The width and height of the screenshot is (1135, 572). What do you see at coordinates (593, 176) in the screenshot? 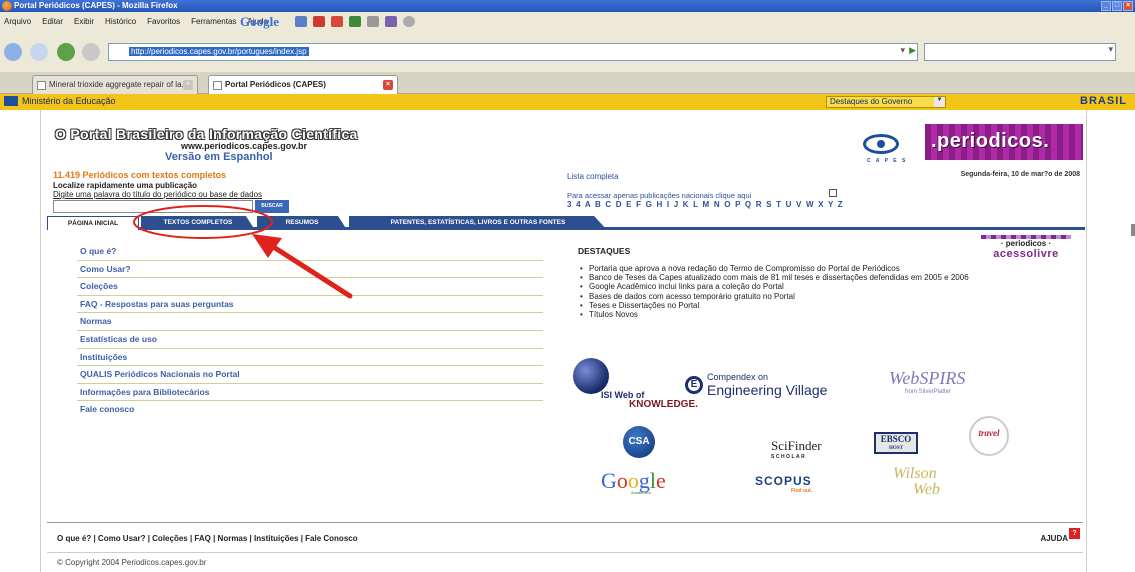
I see `complete-list-link: Lista completa` at bounding box center [593, 176].